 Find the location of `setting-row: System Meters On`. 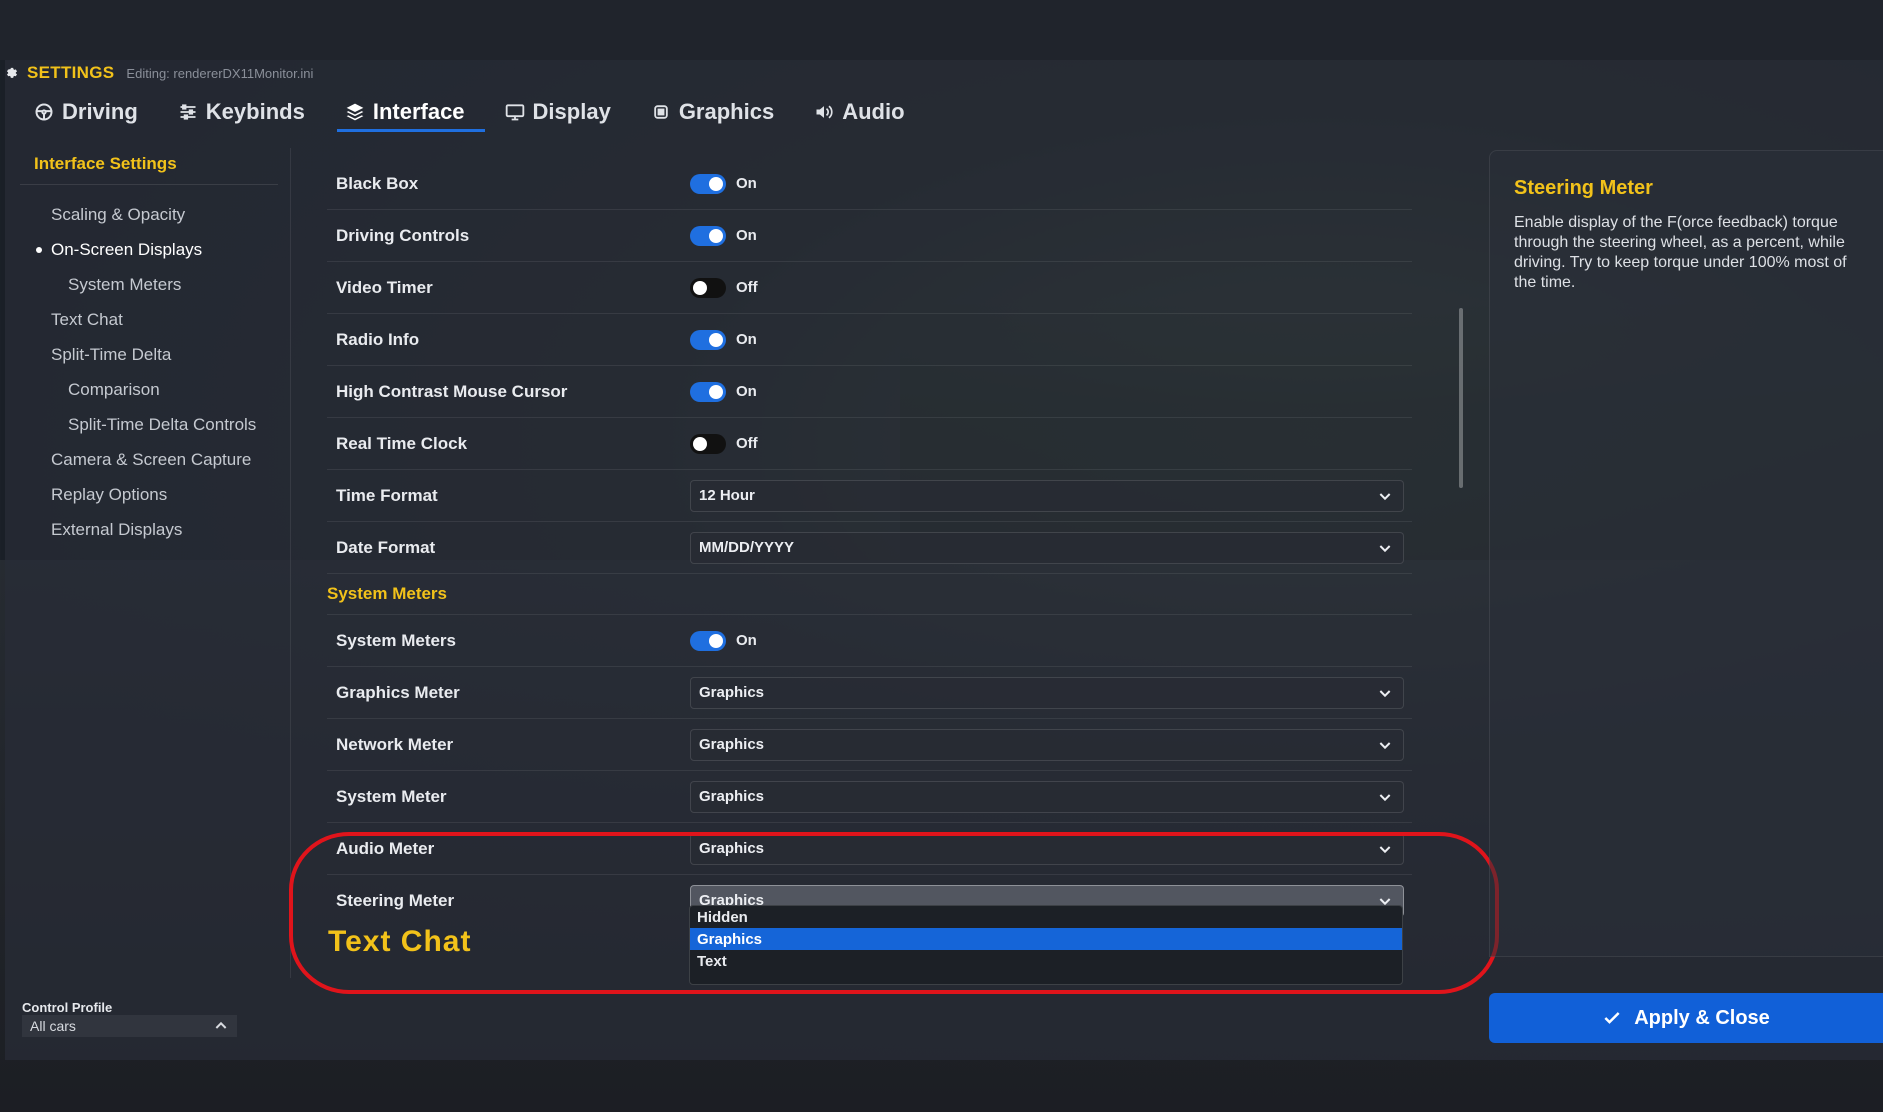

setting-row: System Meters On is located at coordinates (869, 641).